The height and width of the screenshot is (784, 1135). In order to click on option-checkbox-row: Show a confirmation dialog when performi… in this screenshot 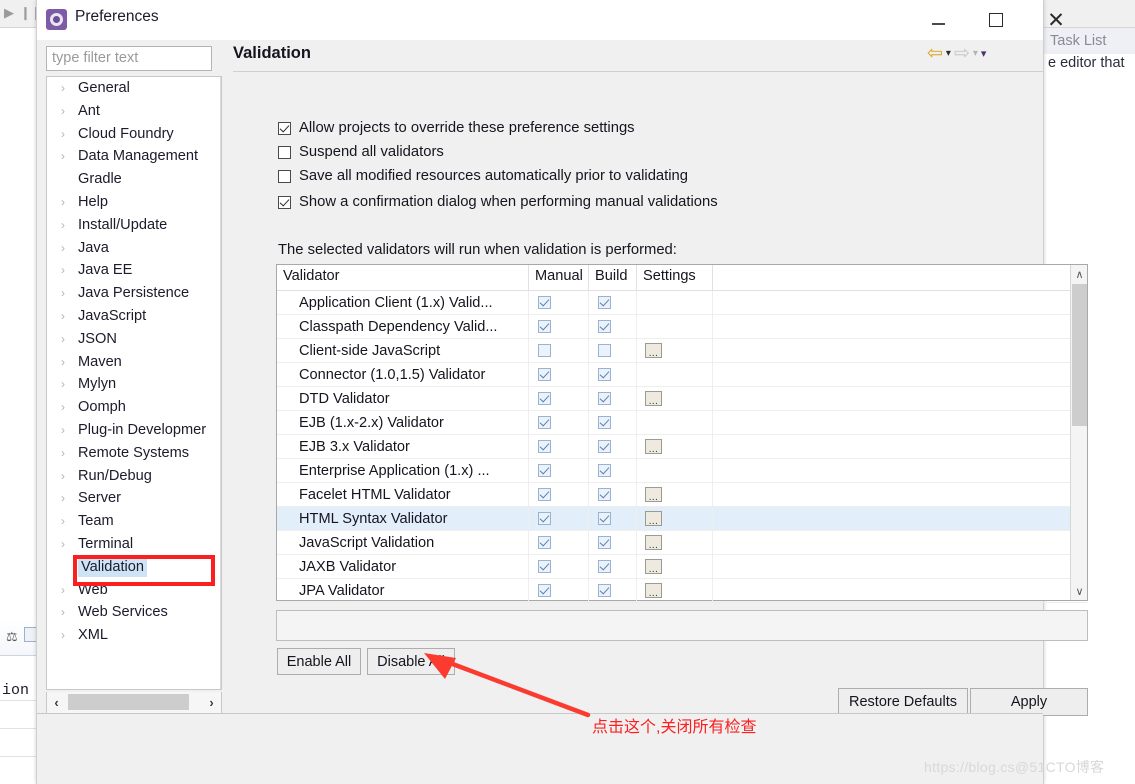, I will do `click(498, 202)`.